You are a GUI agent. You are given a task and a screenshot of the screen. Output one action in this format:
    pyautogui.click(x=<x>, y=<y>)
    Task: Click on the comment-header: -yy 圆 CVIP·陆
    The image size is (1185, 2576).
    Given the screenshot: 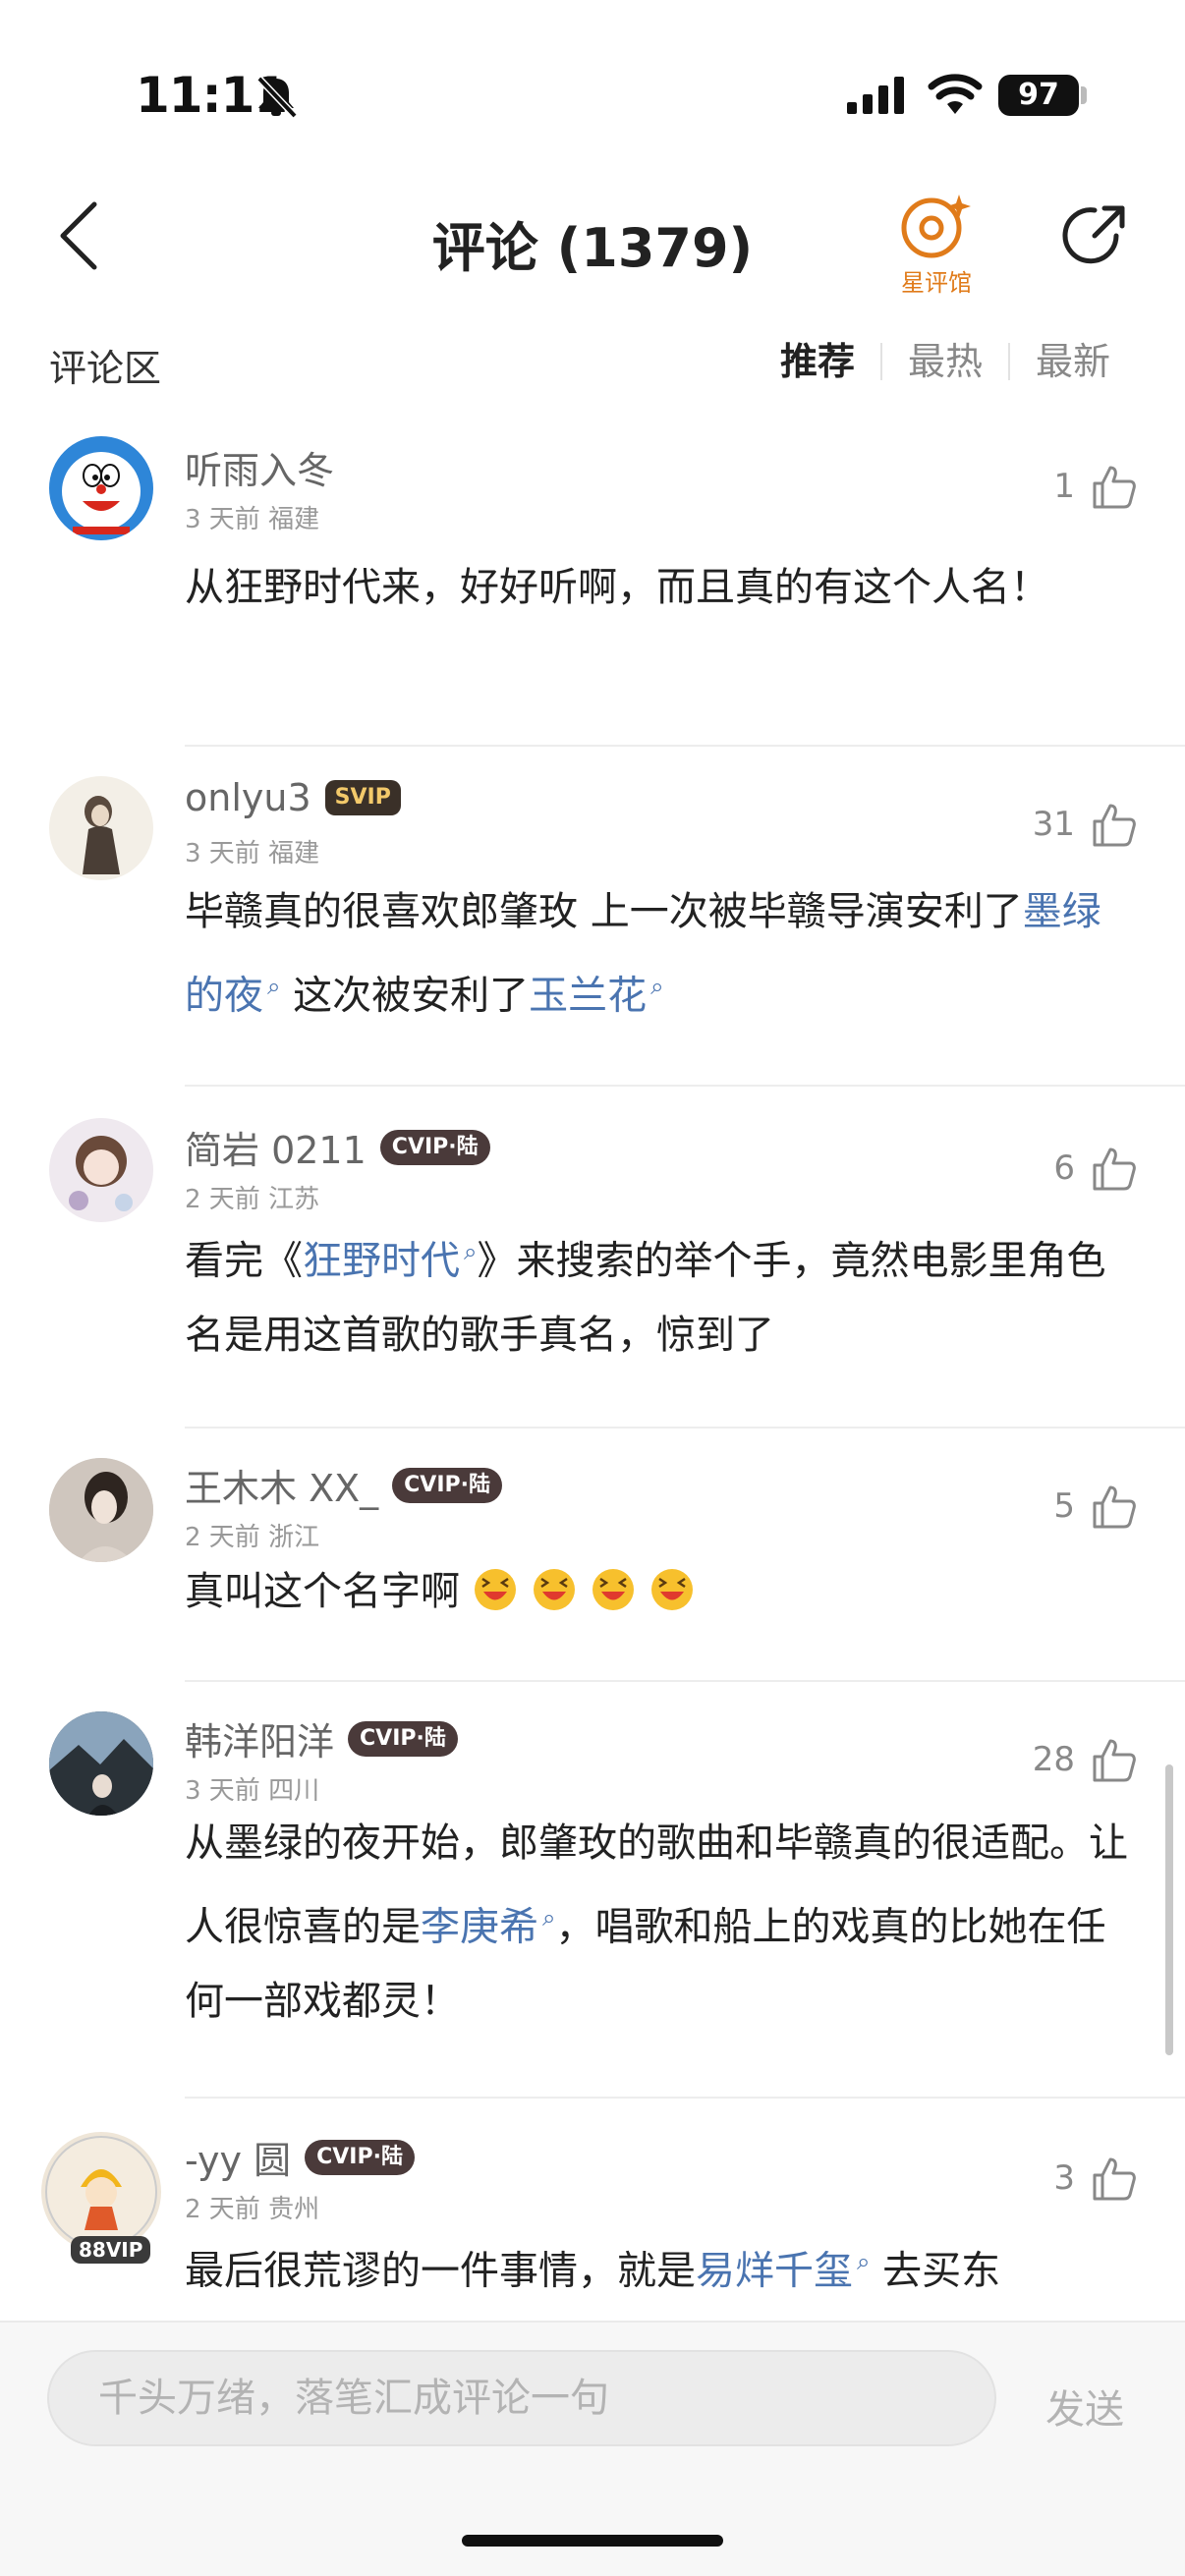 What is the action you would take?
    pyautogui.click(x=300, y=2157)
    